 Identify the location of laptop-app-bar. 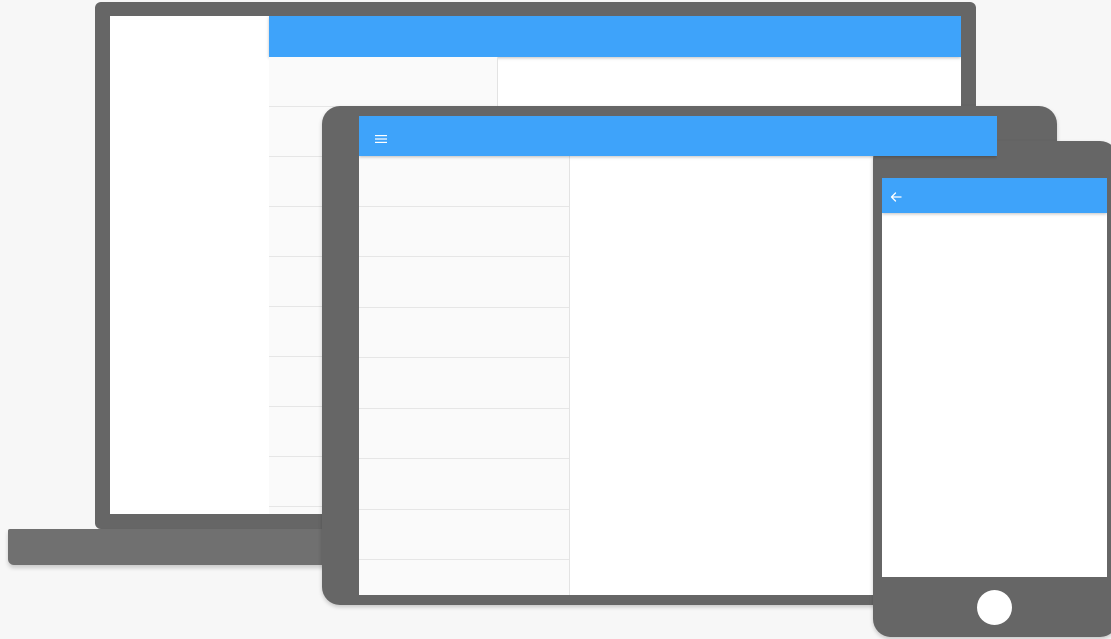
(615, 36).